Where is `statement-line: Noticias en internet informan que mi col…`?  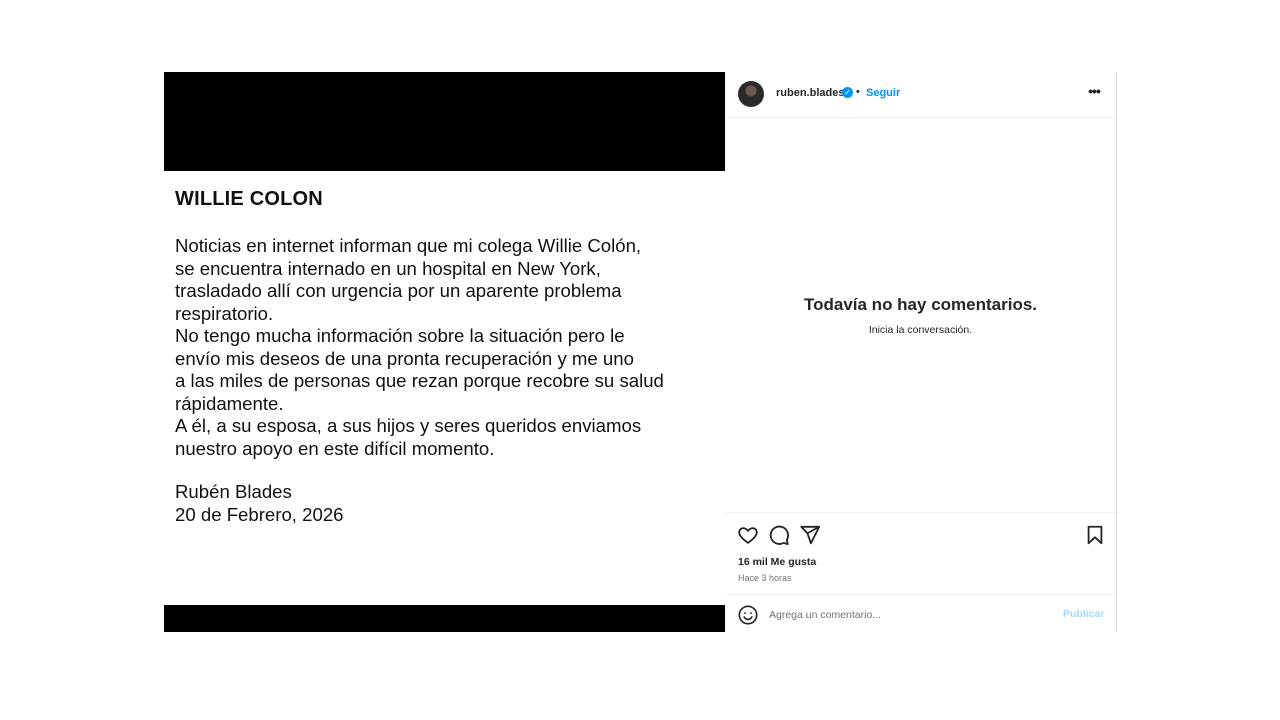
statement-line: Noticias en internet informan que mi col… is located at coordinates (408, 245).